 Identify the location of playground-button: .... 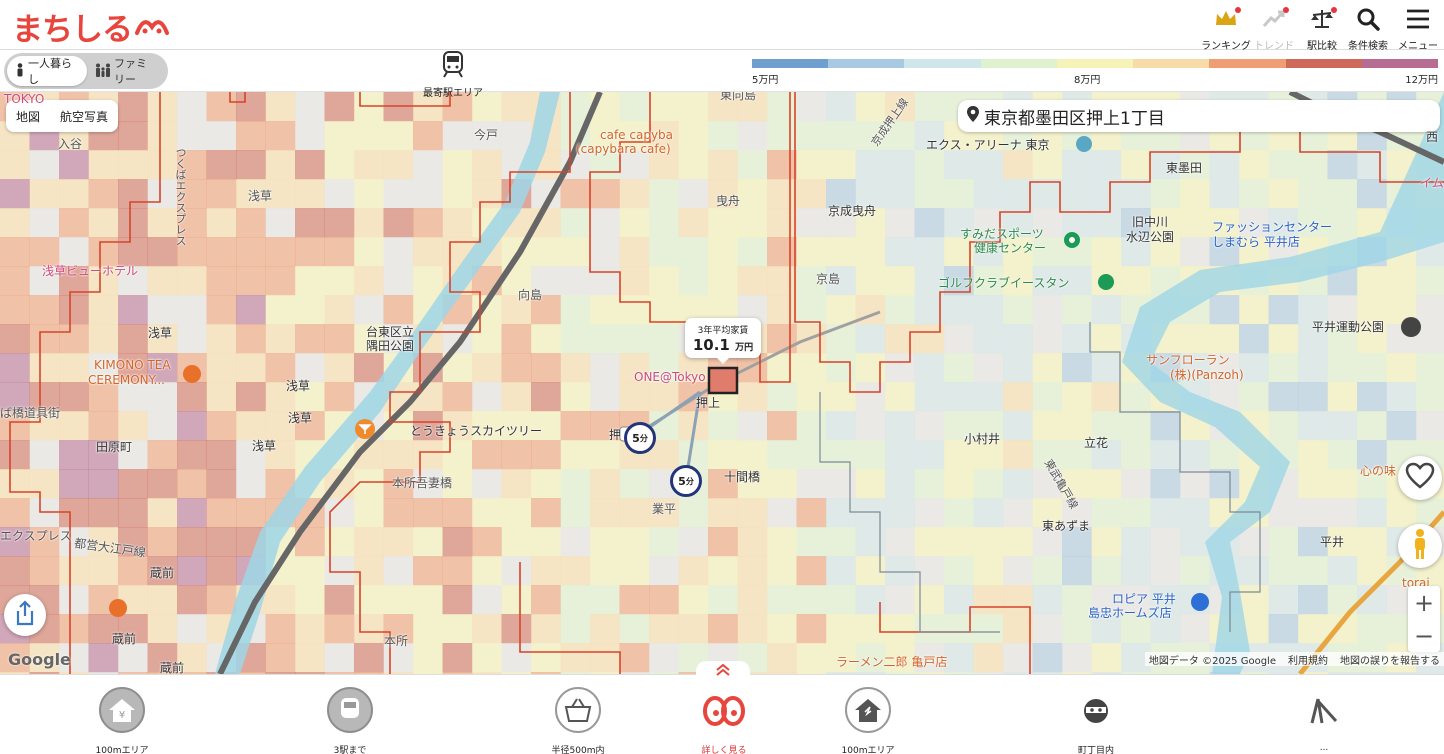
(1324, 720).